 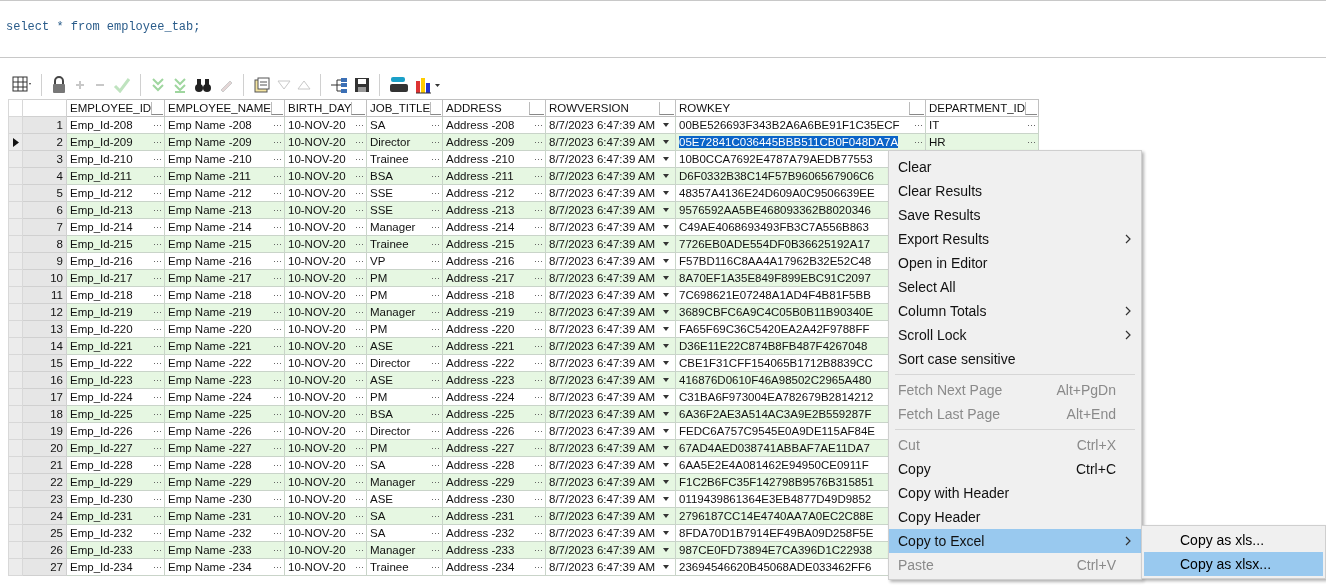 I want to click on column-header: EMPLOYEE_ID, so click(x=115, y=108).